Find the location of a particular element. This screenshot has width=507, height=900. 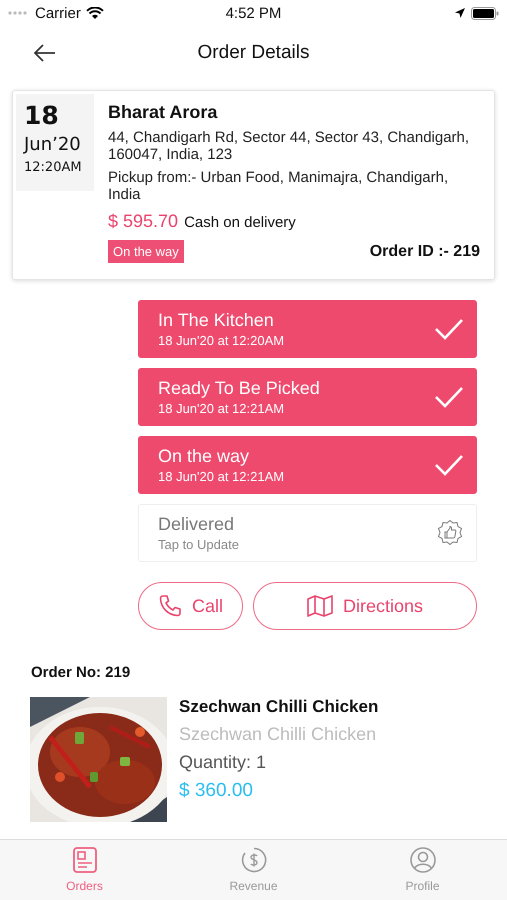

payment-method: Cash on delivery is located at coordinates (240, 222).